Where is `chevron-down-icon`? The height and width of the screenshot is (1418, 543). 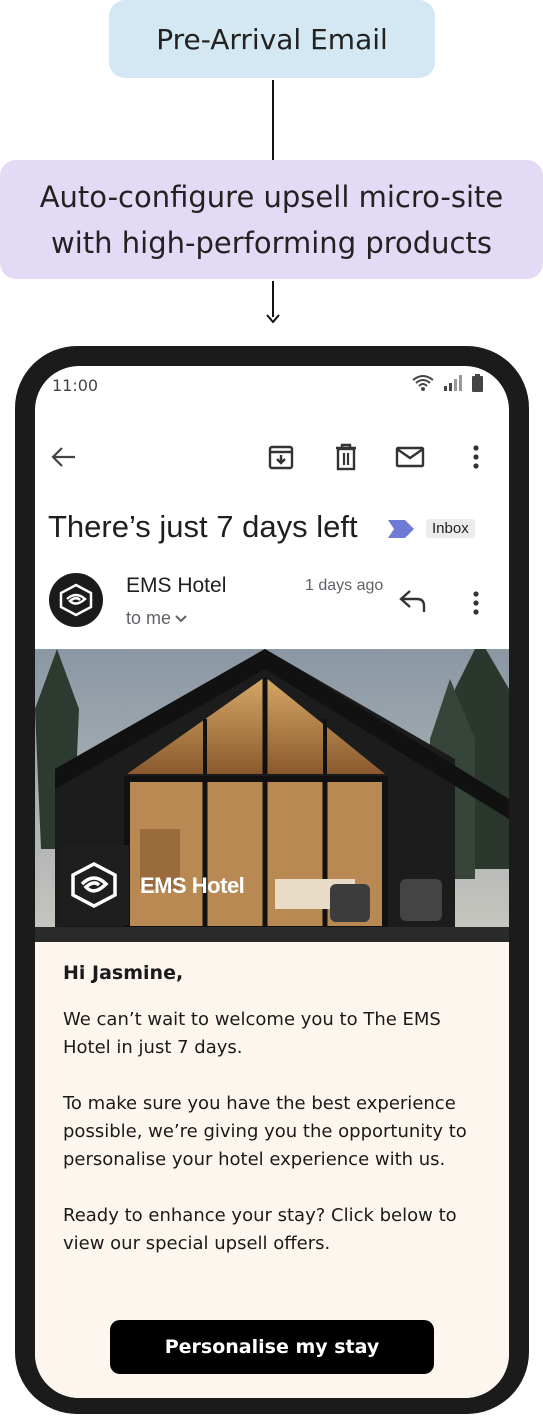
chevron-down-icon is located at coordinates (181, 618).